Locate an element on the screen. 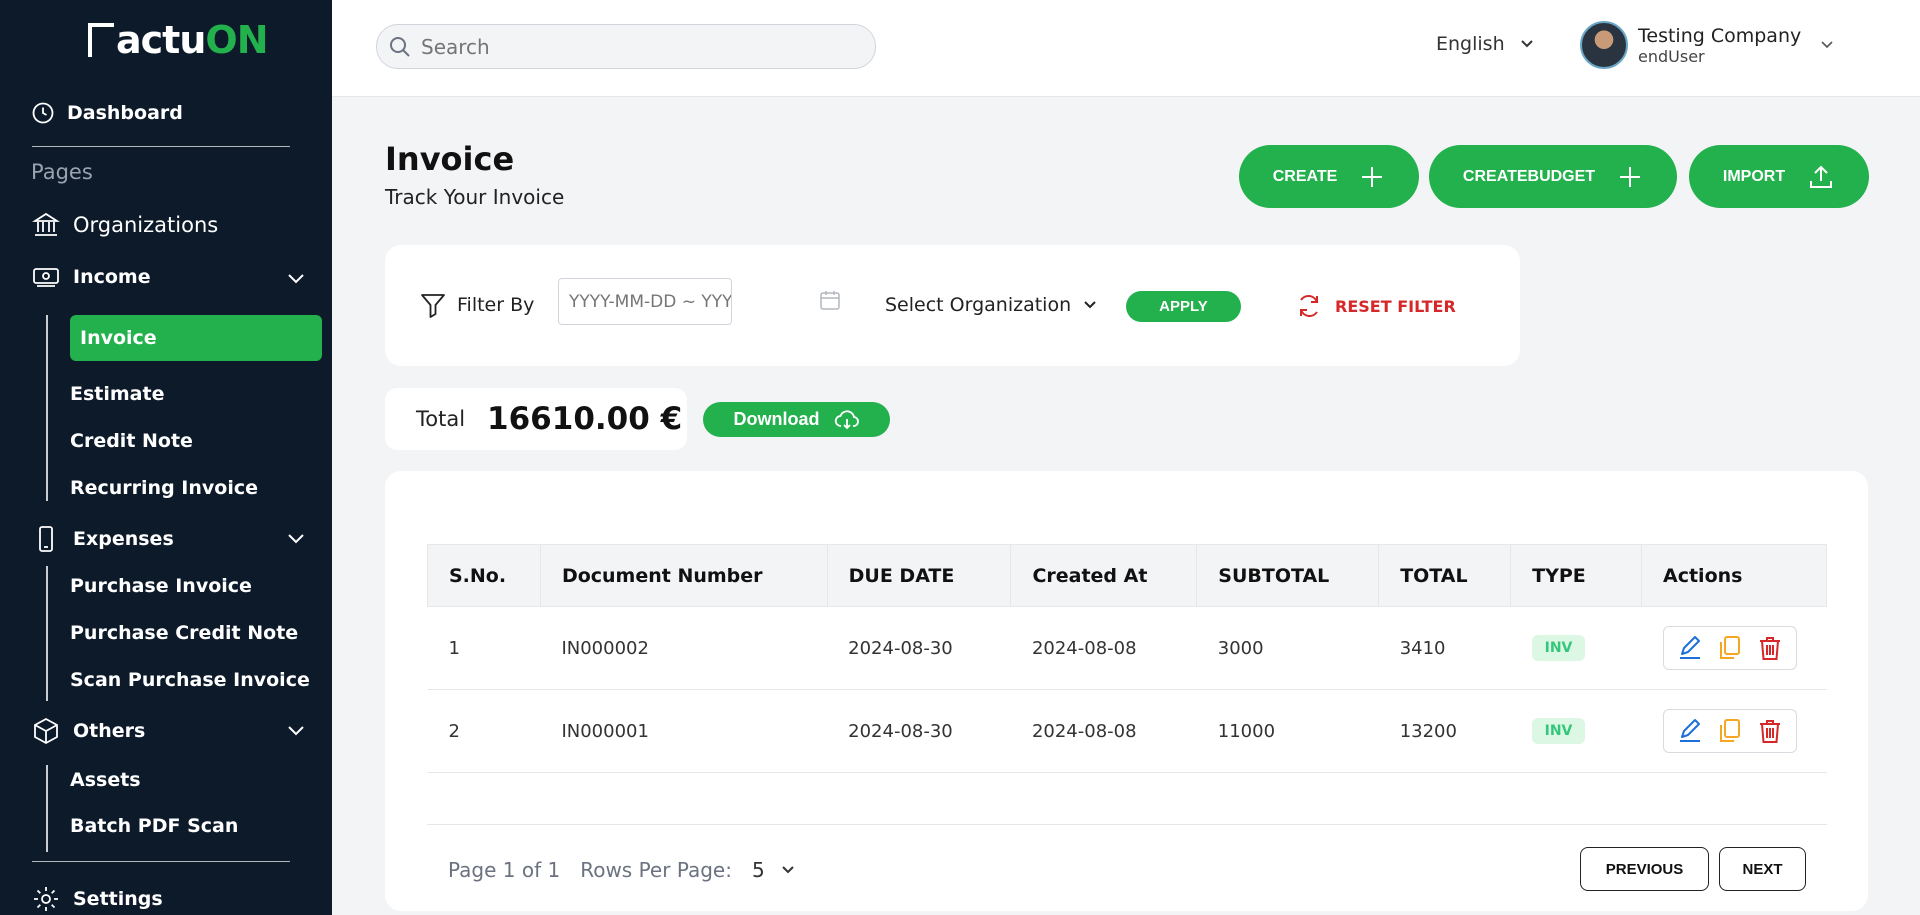 This screenshot has width=1920, height=915. column-header: S.No. is located at coordinates (484, 575).